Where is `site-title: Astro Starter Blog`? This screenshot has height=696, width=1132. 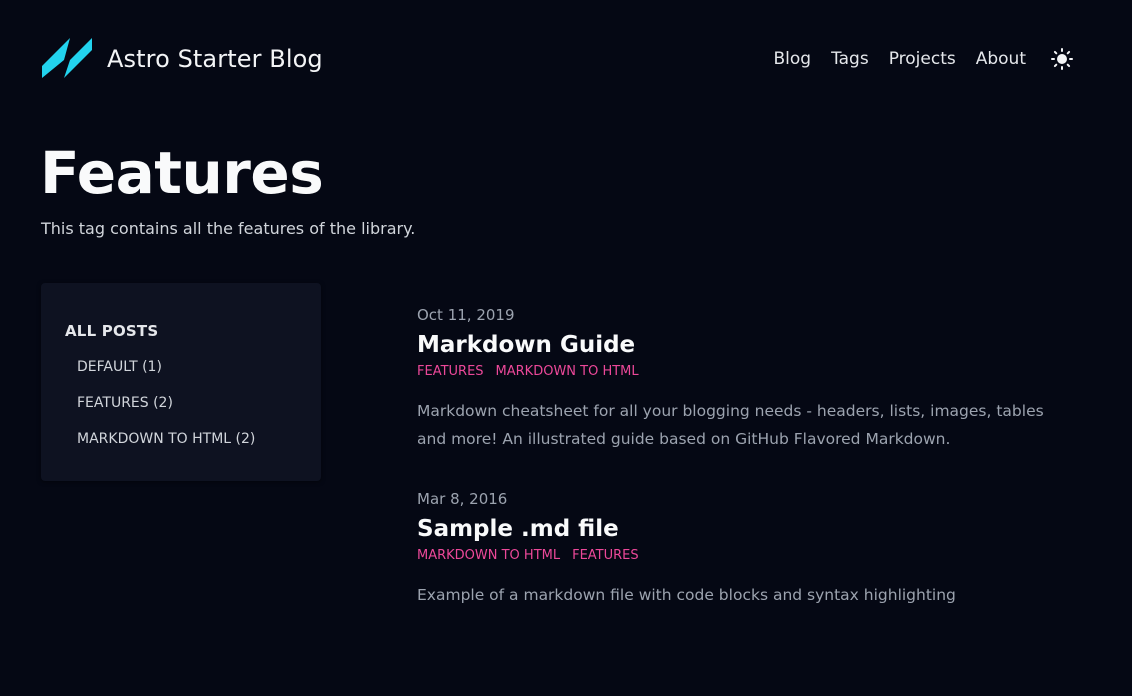 site-title: Astro Starter Blog is located at coordinates (215, 59).